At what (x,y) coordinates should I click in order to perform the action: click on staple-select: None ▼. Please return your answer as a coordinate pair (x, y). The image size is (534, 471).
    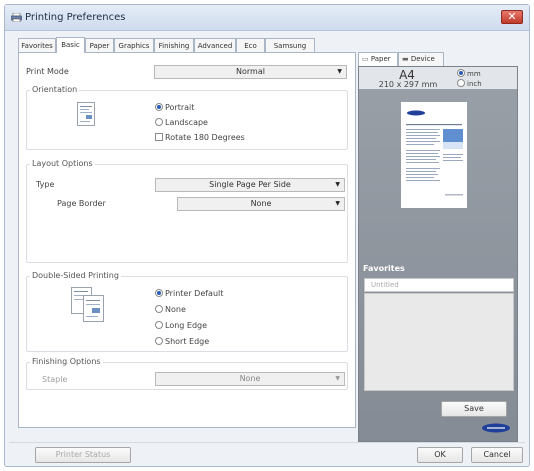
    Looking at the image, I should click on (250, 379).